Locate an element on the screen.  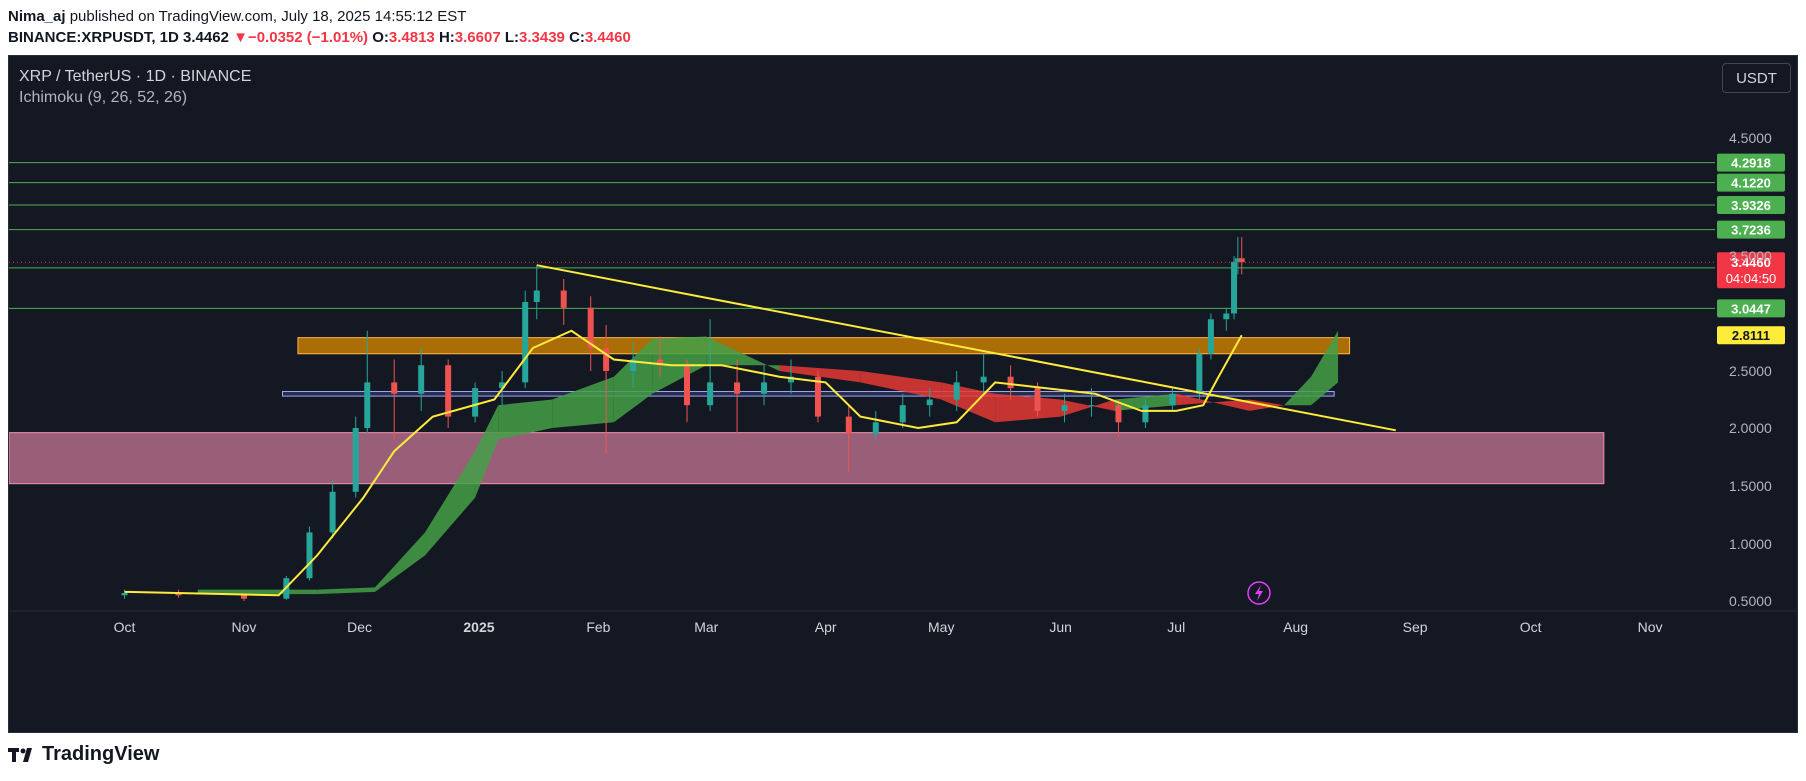
change-arrow-icon: ▼ is located at coordinates (240, 37).